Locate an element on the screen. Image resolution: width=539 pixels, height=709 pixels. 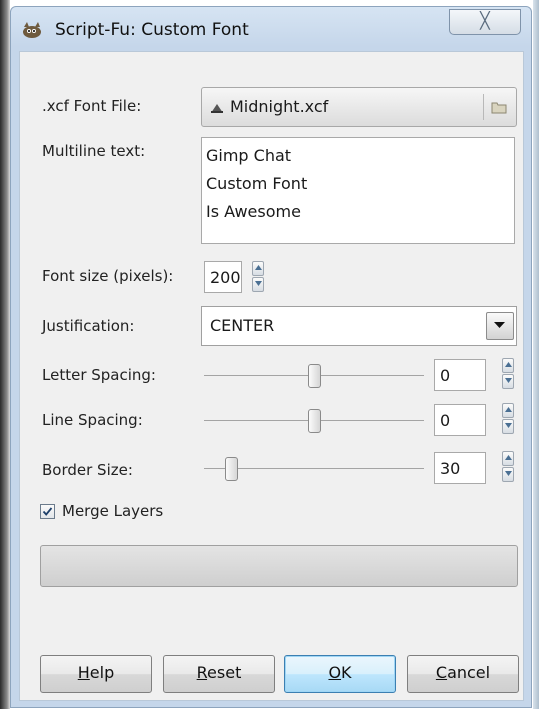
close-icon: ╳ is located at coordinates (485, 20).